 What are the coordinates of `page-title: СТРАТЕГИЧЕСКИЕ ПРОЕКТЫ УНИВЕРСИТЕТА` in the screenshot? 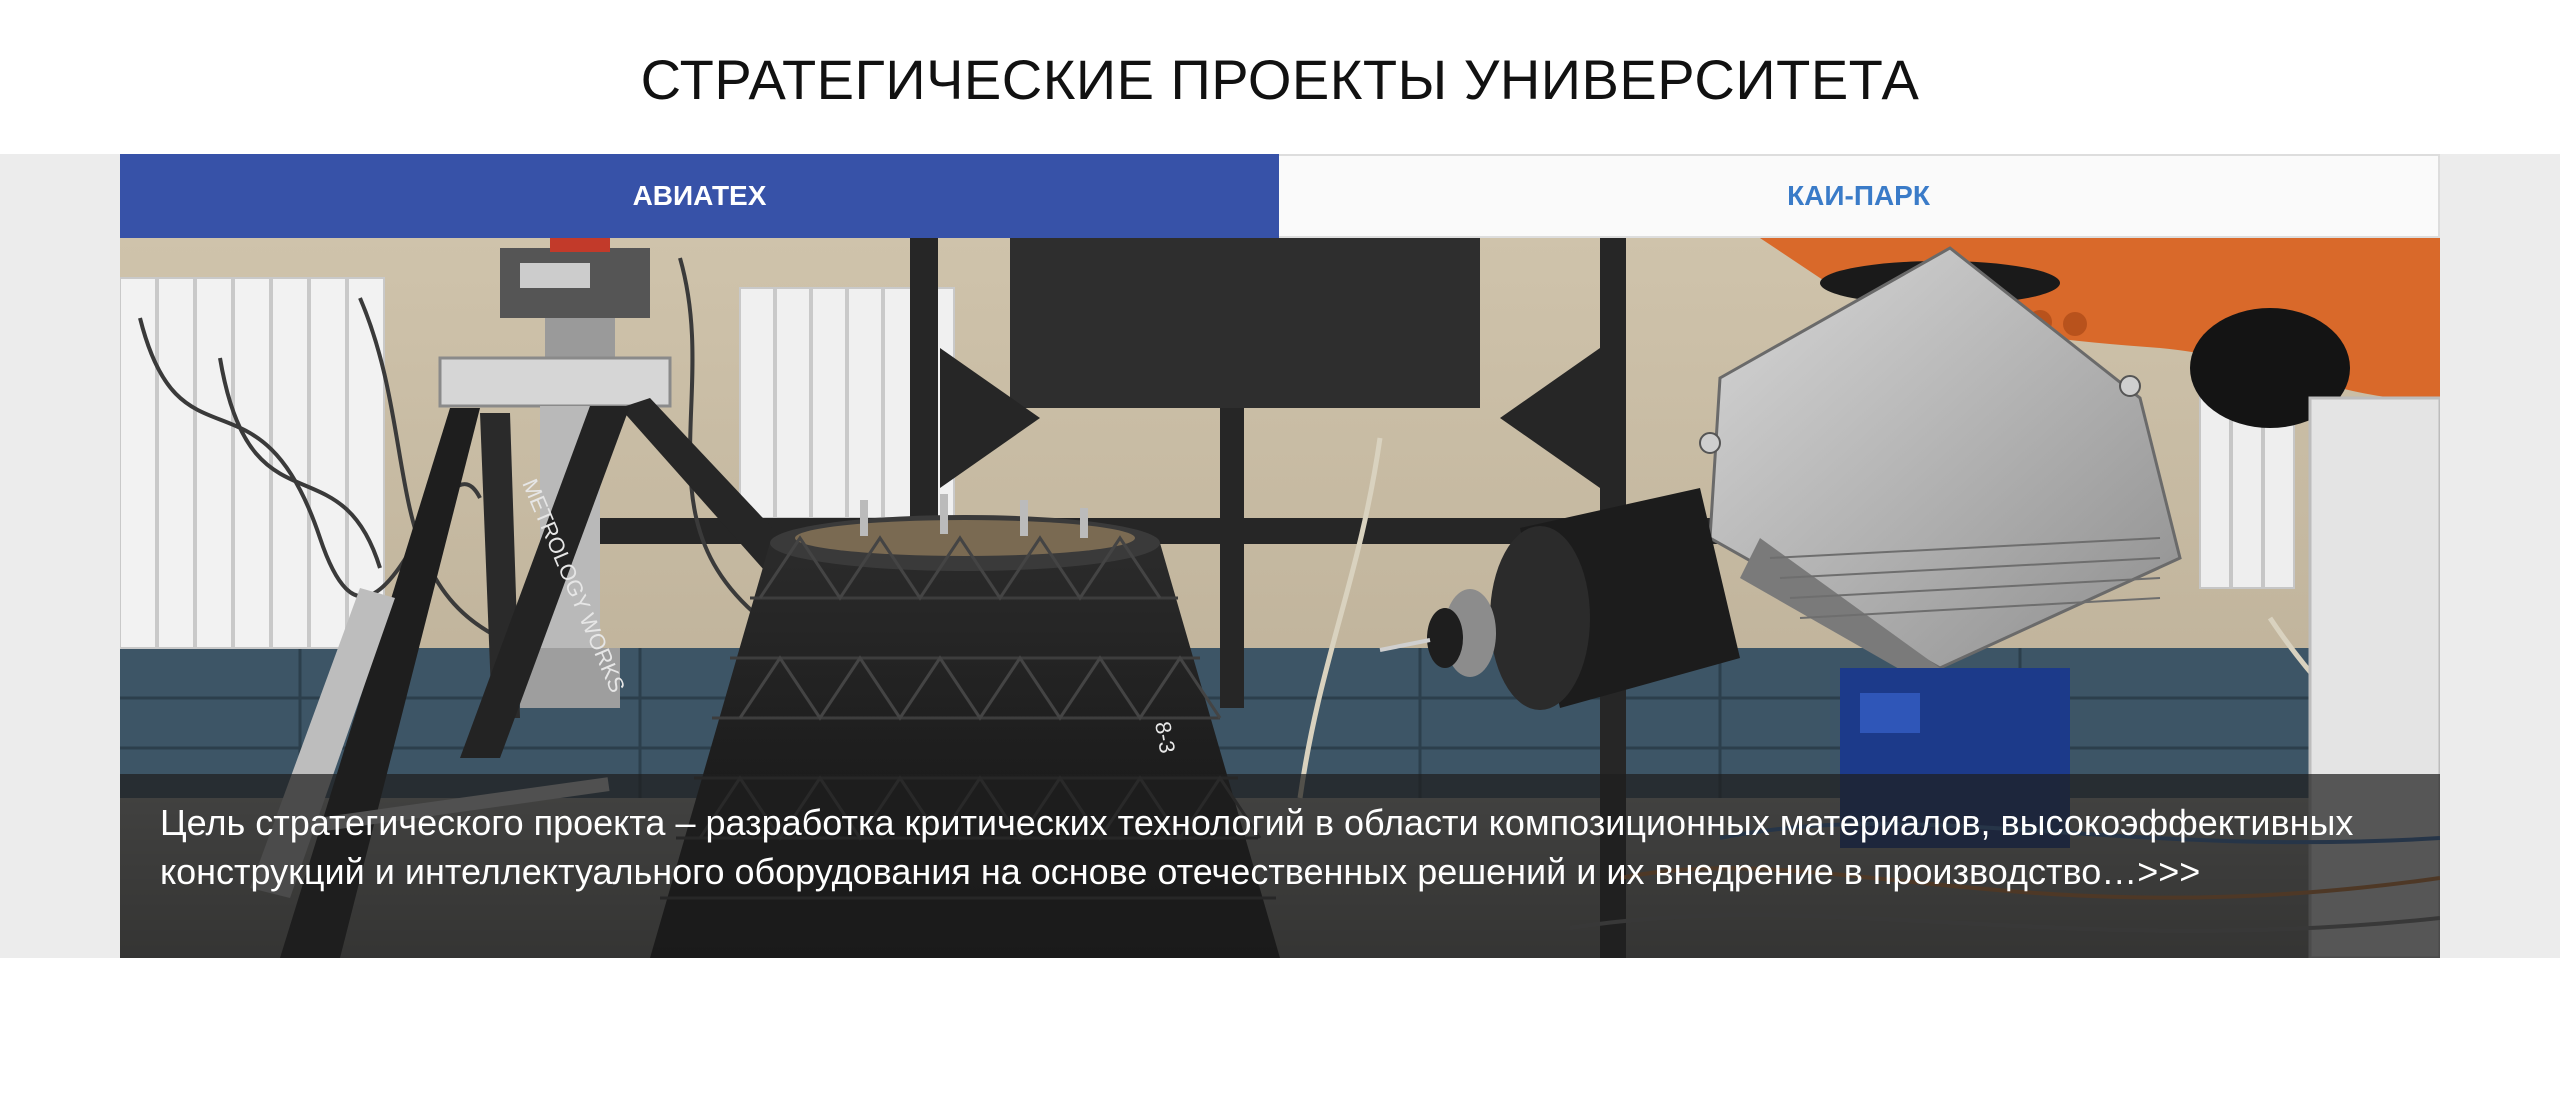 It's located at (1280, 79).